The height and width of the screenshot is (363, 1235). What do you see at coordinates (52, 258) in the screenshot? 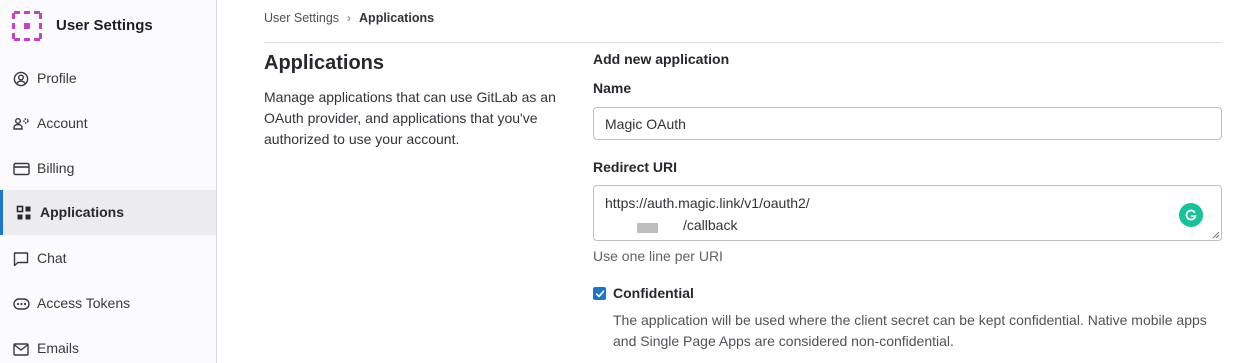
I see `sidebar-item-label: Chat` at bounding box center [52, 258].